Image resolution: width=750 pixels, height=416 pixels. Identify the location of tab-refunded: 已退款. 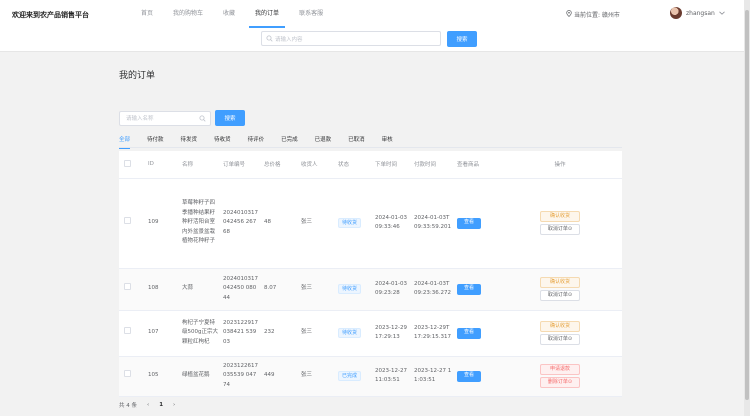
(323, 140).